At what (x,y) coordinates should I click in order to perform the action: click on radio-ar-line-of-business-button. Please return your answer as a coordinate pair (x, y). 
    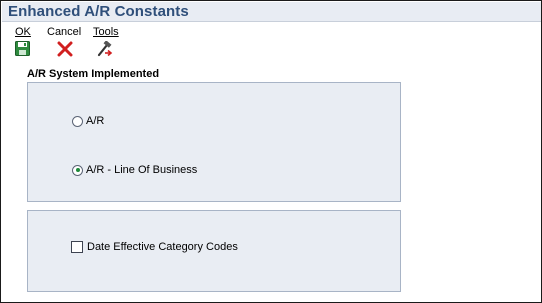
    Looking at the image, I should click on (77, 170).